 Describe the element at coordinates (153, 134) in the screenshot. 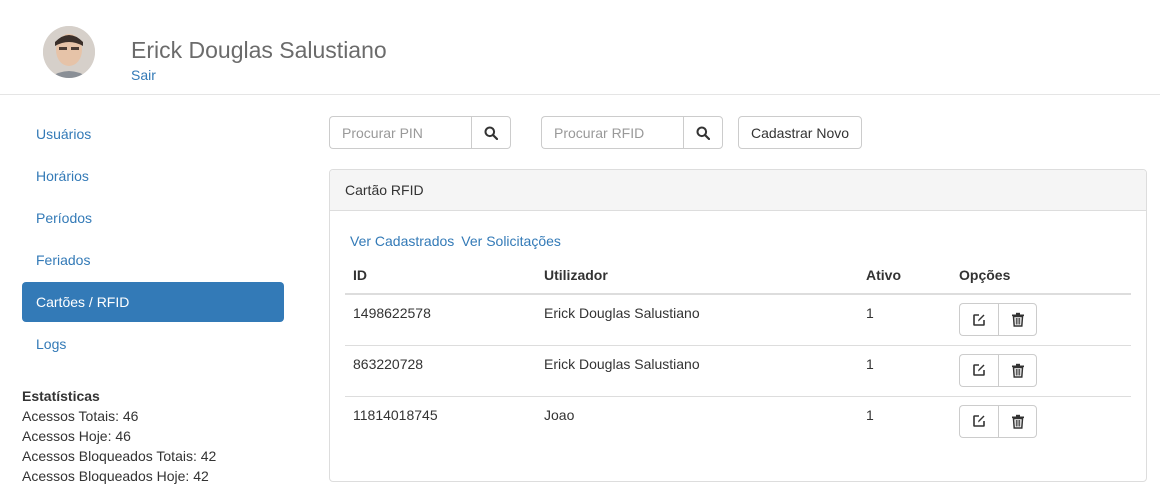

I see `sidebar-item-usuarios: Usuários` at that location.